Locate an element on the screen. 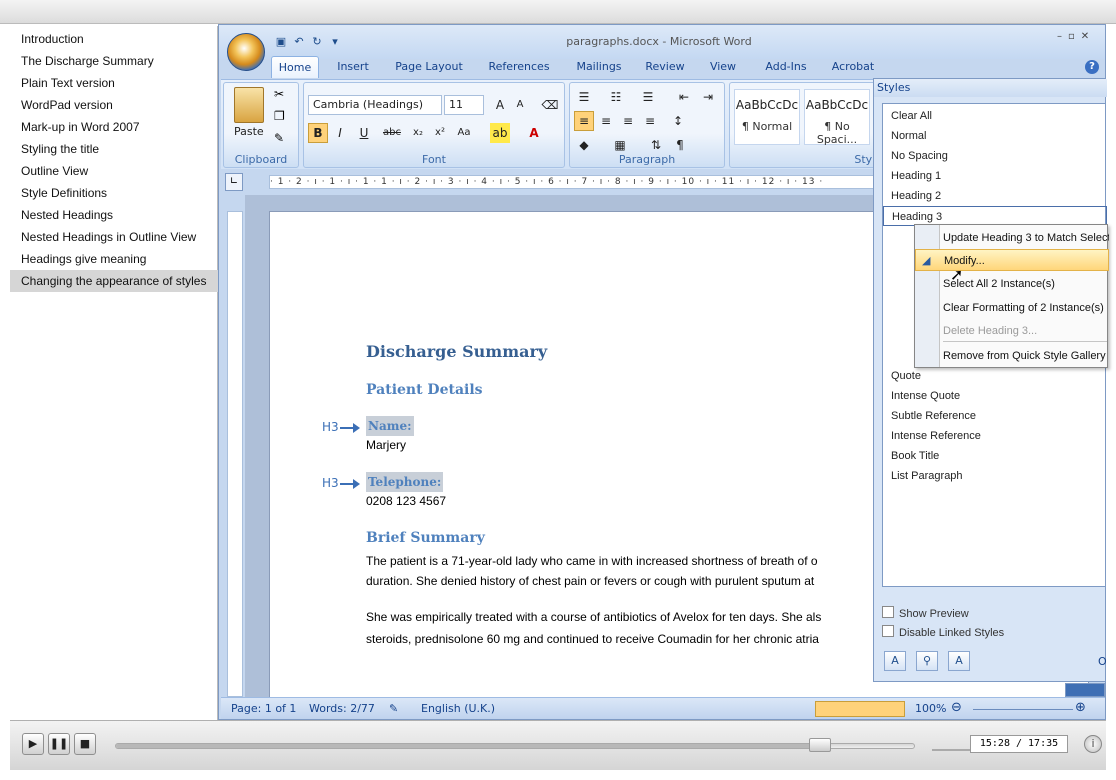 Image resolution: width=1116 pixels, height=780 pixels. style-item-heading-1: Heading 1 is located at coordinates (995, 176).